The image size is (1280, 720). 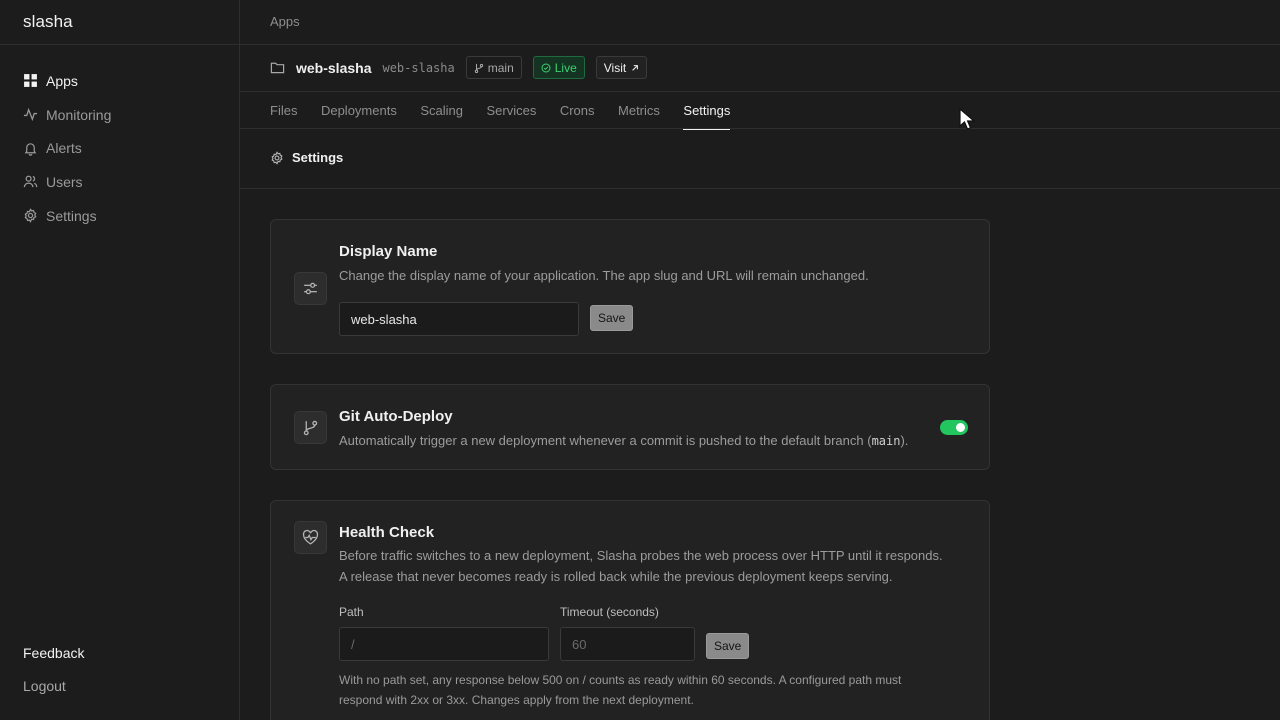 What do you see at coordinates (627, 644) in the screenshot?
I see `timeout-input: 60` at bounding box center [627, 644].